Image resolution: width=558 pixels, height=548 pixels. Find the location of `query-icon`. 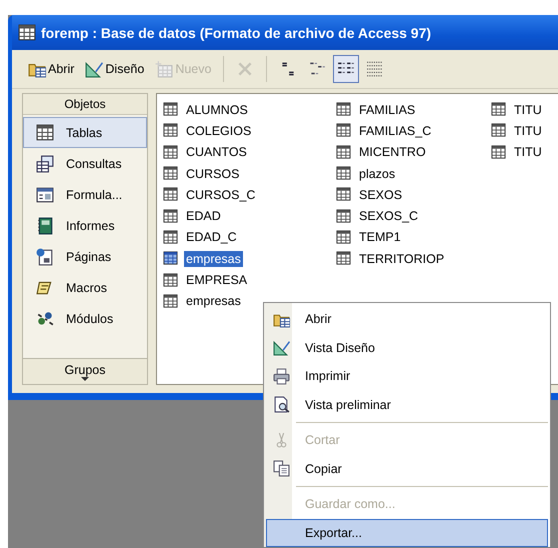

query-icon is located at coordinates (45, 163).